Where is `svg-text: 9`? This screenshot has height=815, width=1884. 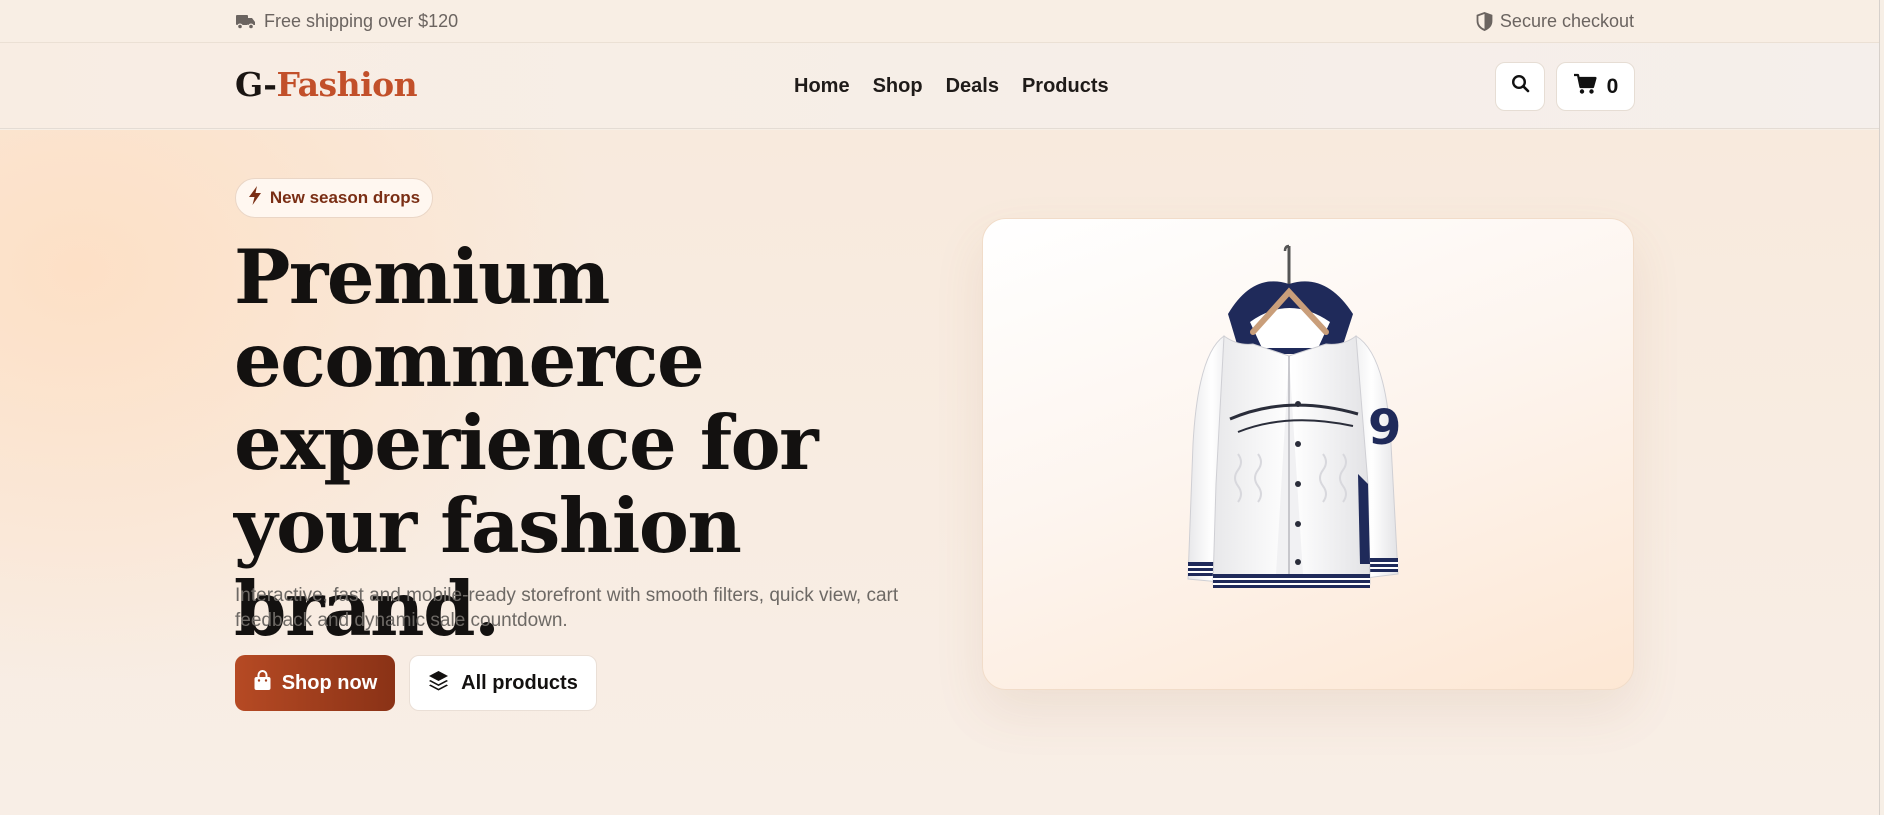
svg-text: 9 is located at coordinates (1384, 428).